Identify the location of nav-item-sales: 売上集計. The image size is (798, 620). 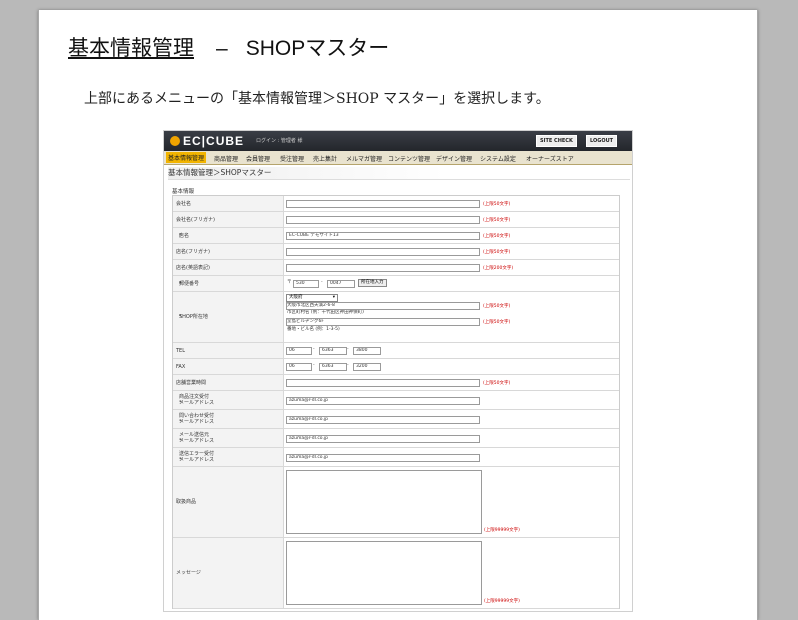
(325, 158).